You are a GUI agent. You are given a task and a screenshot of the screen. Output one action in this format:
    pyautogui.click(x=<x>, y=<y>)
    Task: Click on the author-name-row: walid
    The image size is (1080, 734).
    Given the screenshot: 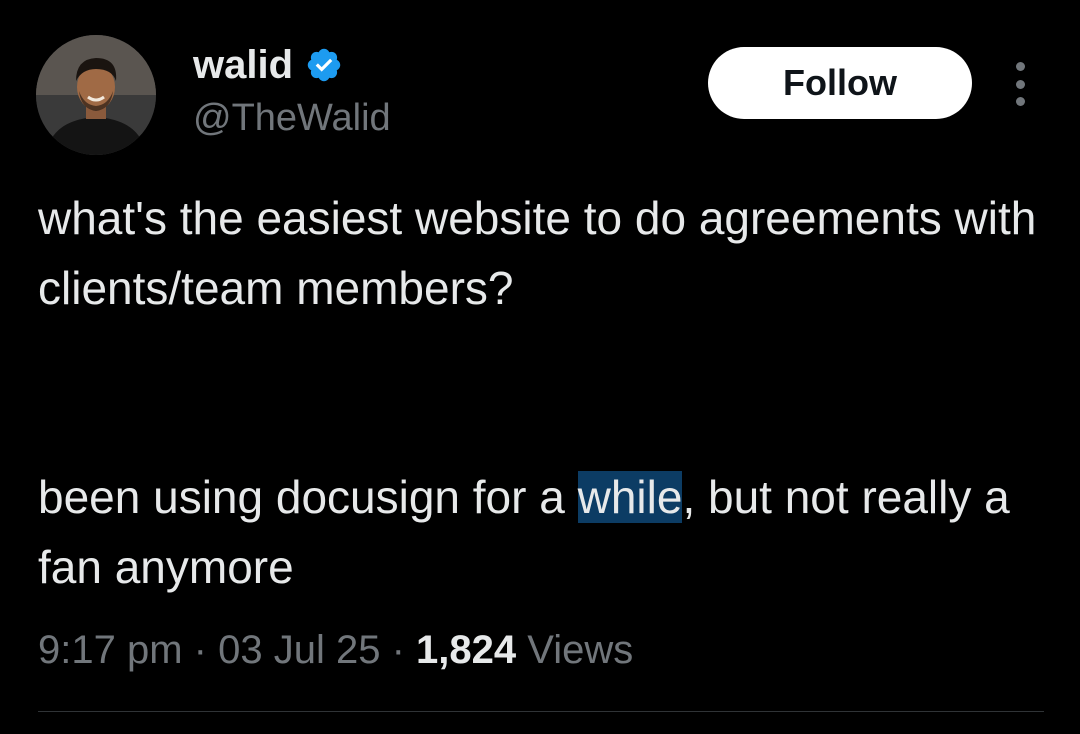 What is the action you would take?
    pyautogui.click(x=268, y=65)
    